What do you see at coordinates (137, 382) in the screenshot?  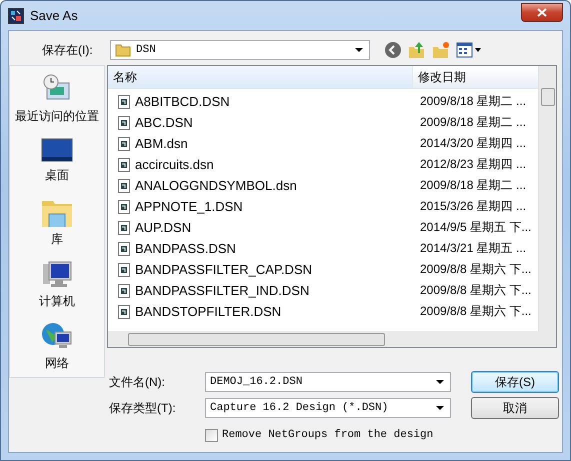 I see `file-name-label: 文件名(N):` at bounding box center [137, 382].